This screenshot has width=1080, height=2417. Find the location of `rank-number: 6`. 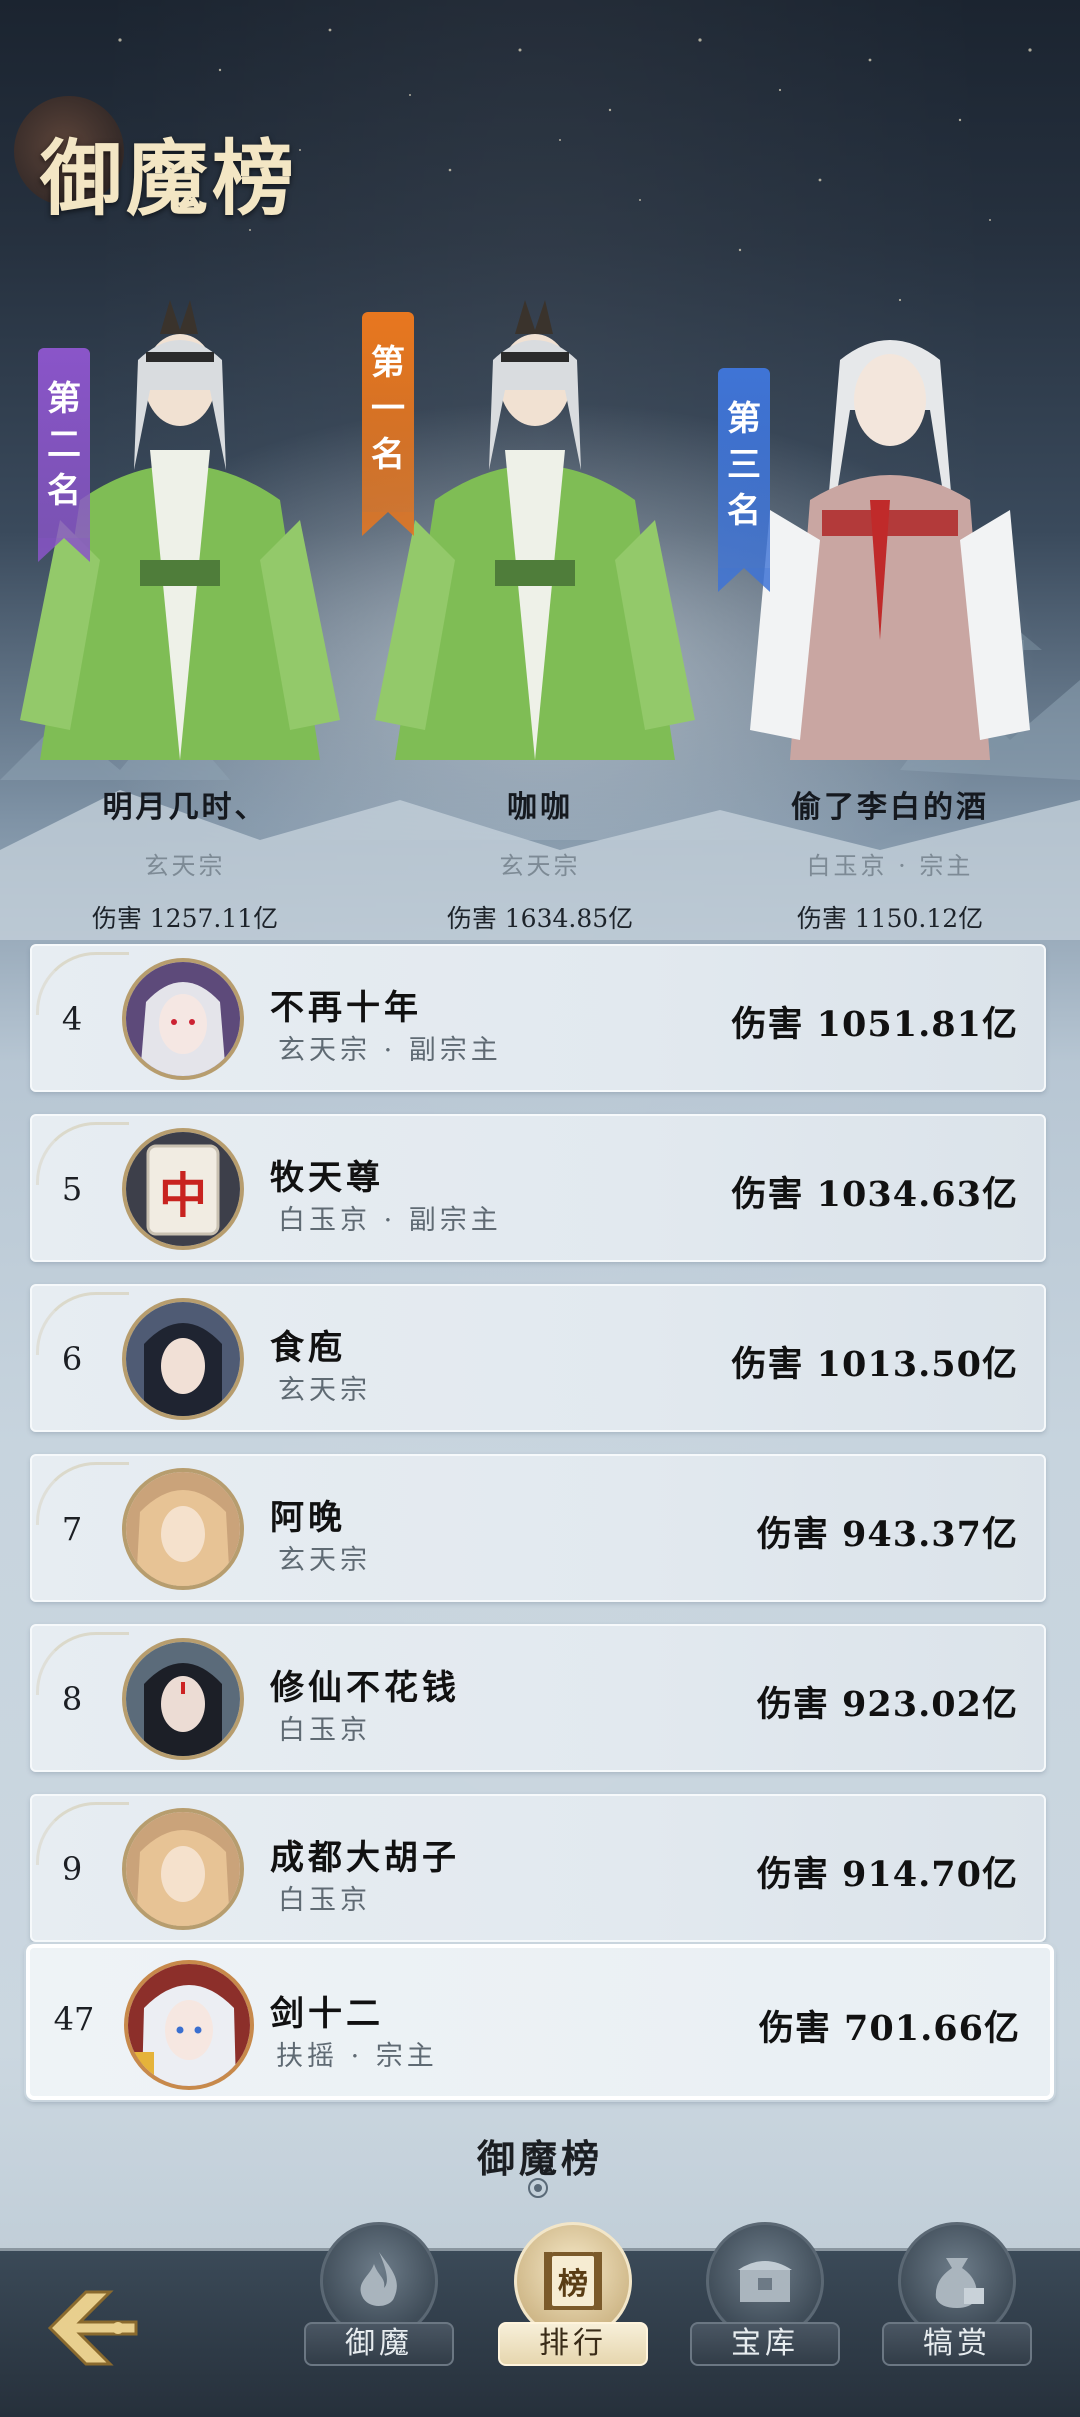

rank-number: 6 is located at coordinates (72, 1359).